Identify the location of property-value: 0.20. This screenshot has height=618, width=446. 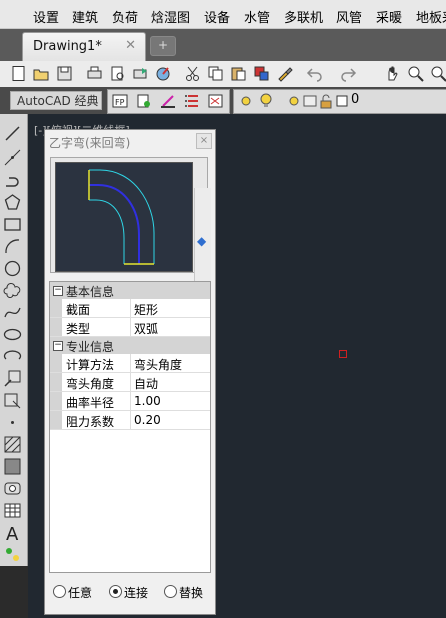
(147, 420).